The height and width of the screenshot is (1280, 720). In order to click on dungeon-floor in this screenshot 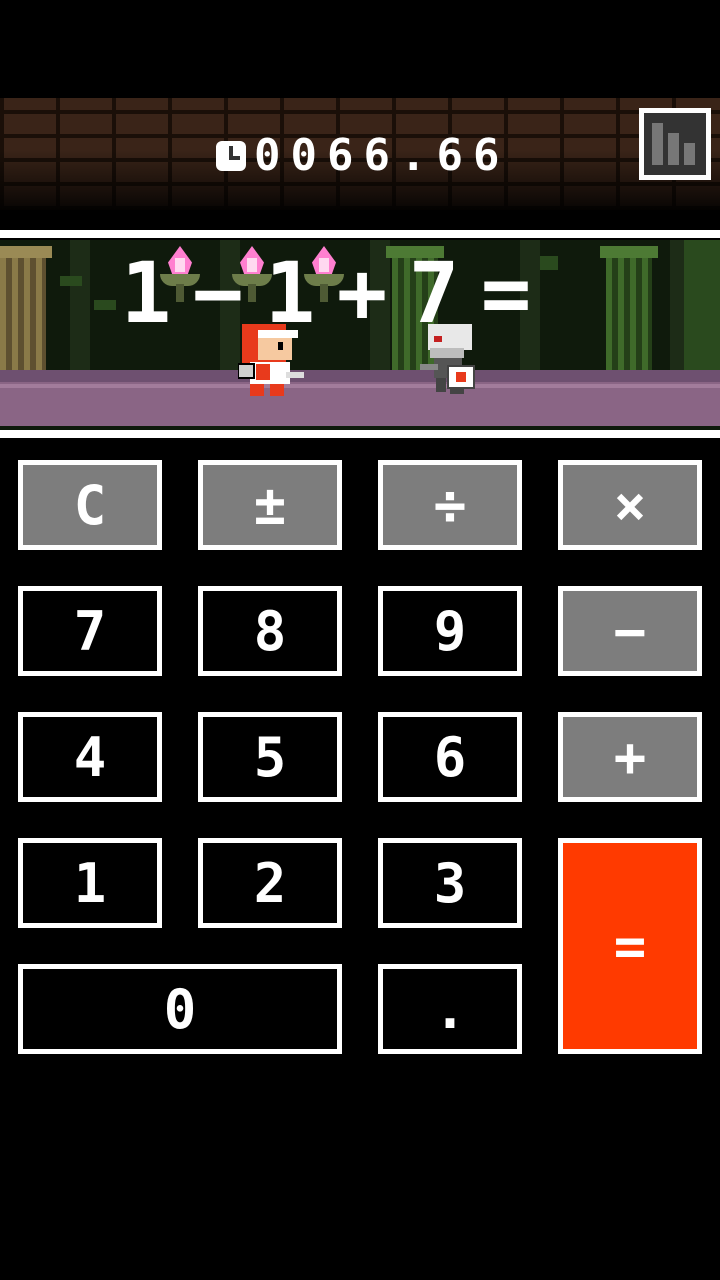, I will do `click(360, 398)`.